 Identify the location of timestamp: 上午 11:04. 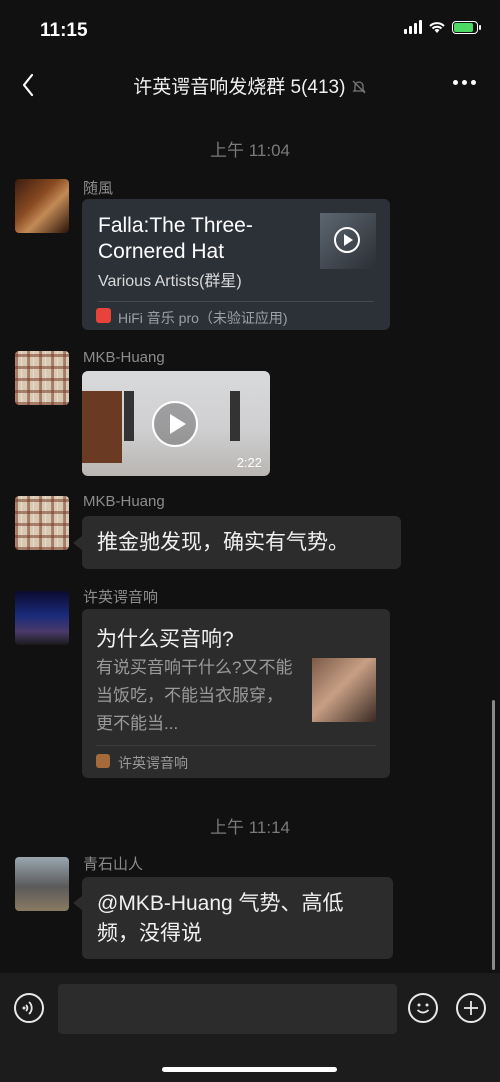
(249, 150).